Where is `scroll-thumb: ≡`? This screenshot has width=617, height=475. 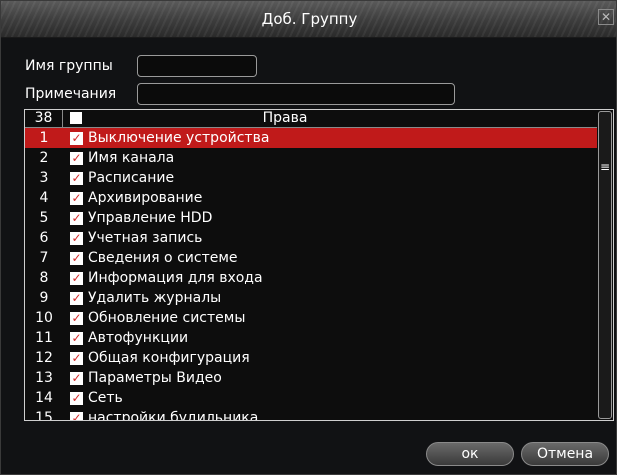 scroll-thumb: ≡ is located at coordinates (605, 167).